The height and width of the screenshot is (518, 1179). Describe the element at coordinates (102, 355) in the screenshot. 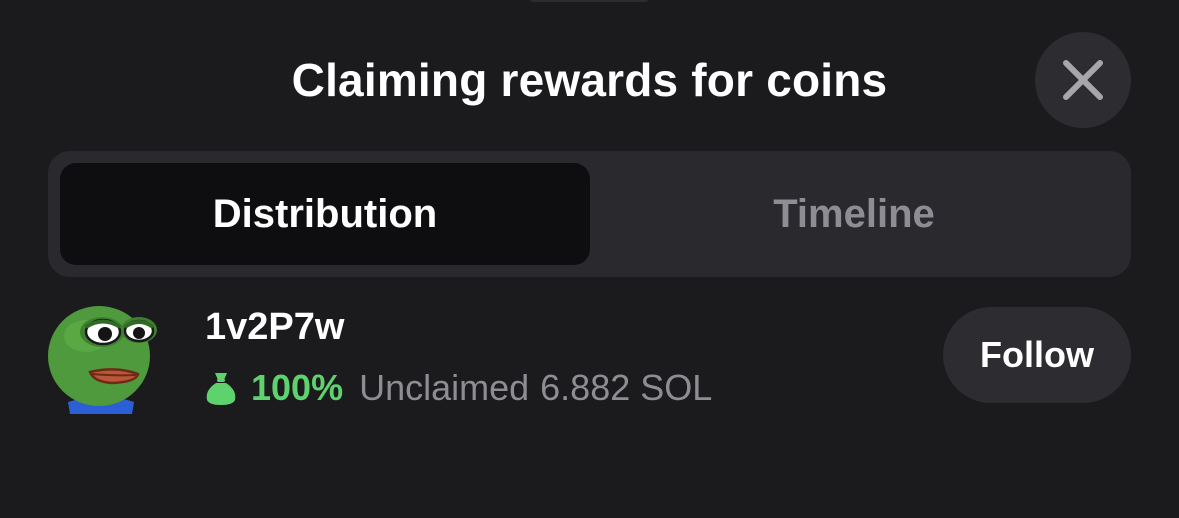

I see `avatar` at that location.